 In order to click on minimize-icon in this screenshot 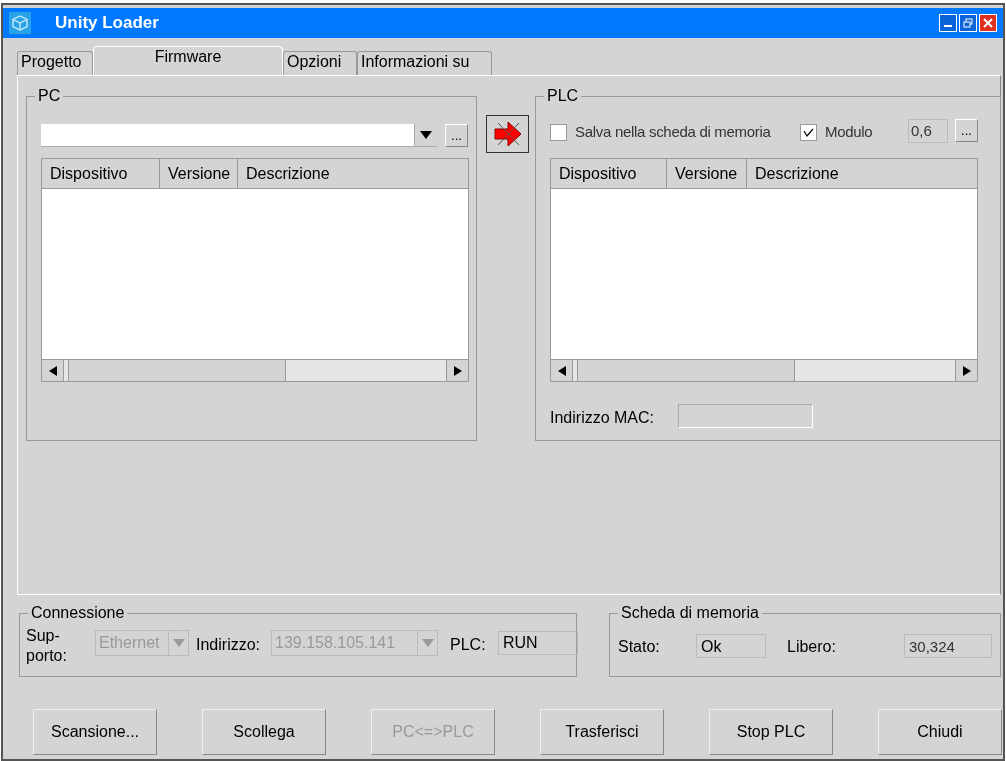, I will do `click(948, 26)`.